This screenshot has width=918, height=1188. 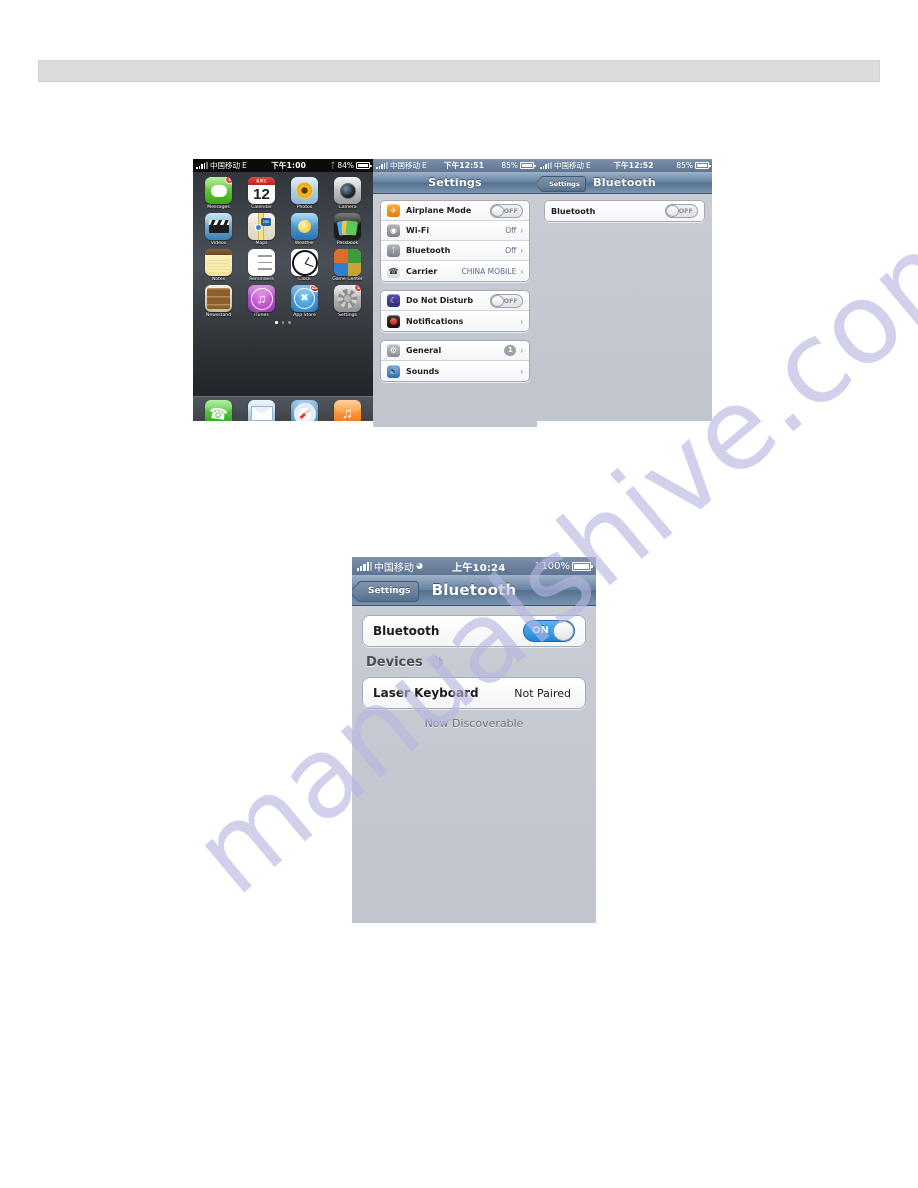 I want to click on dock-app-mail: Mail, so click(x=261, y=410).